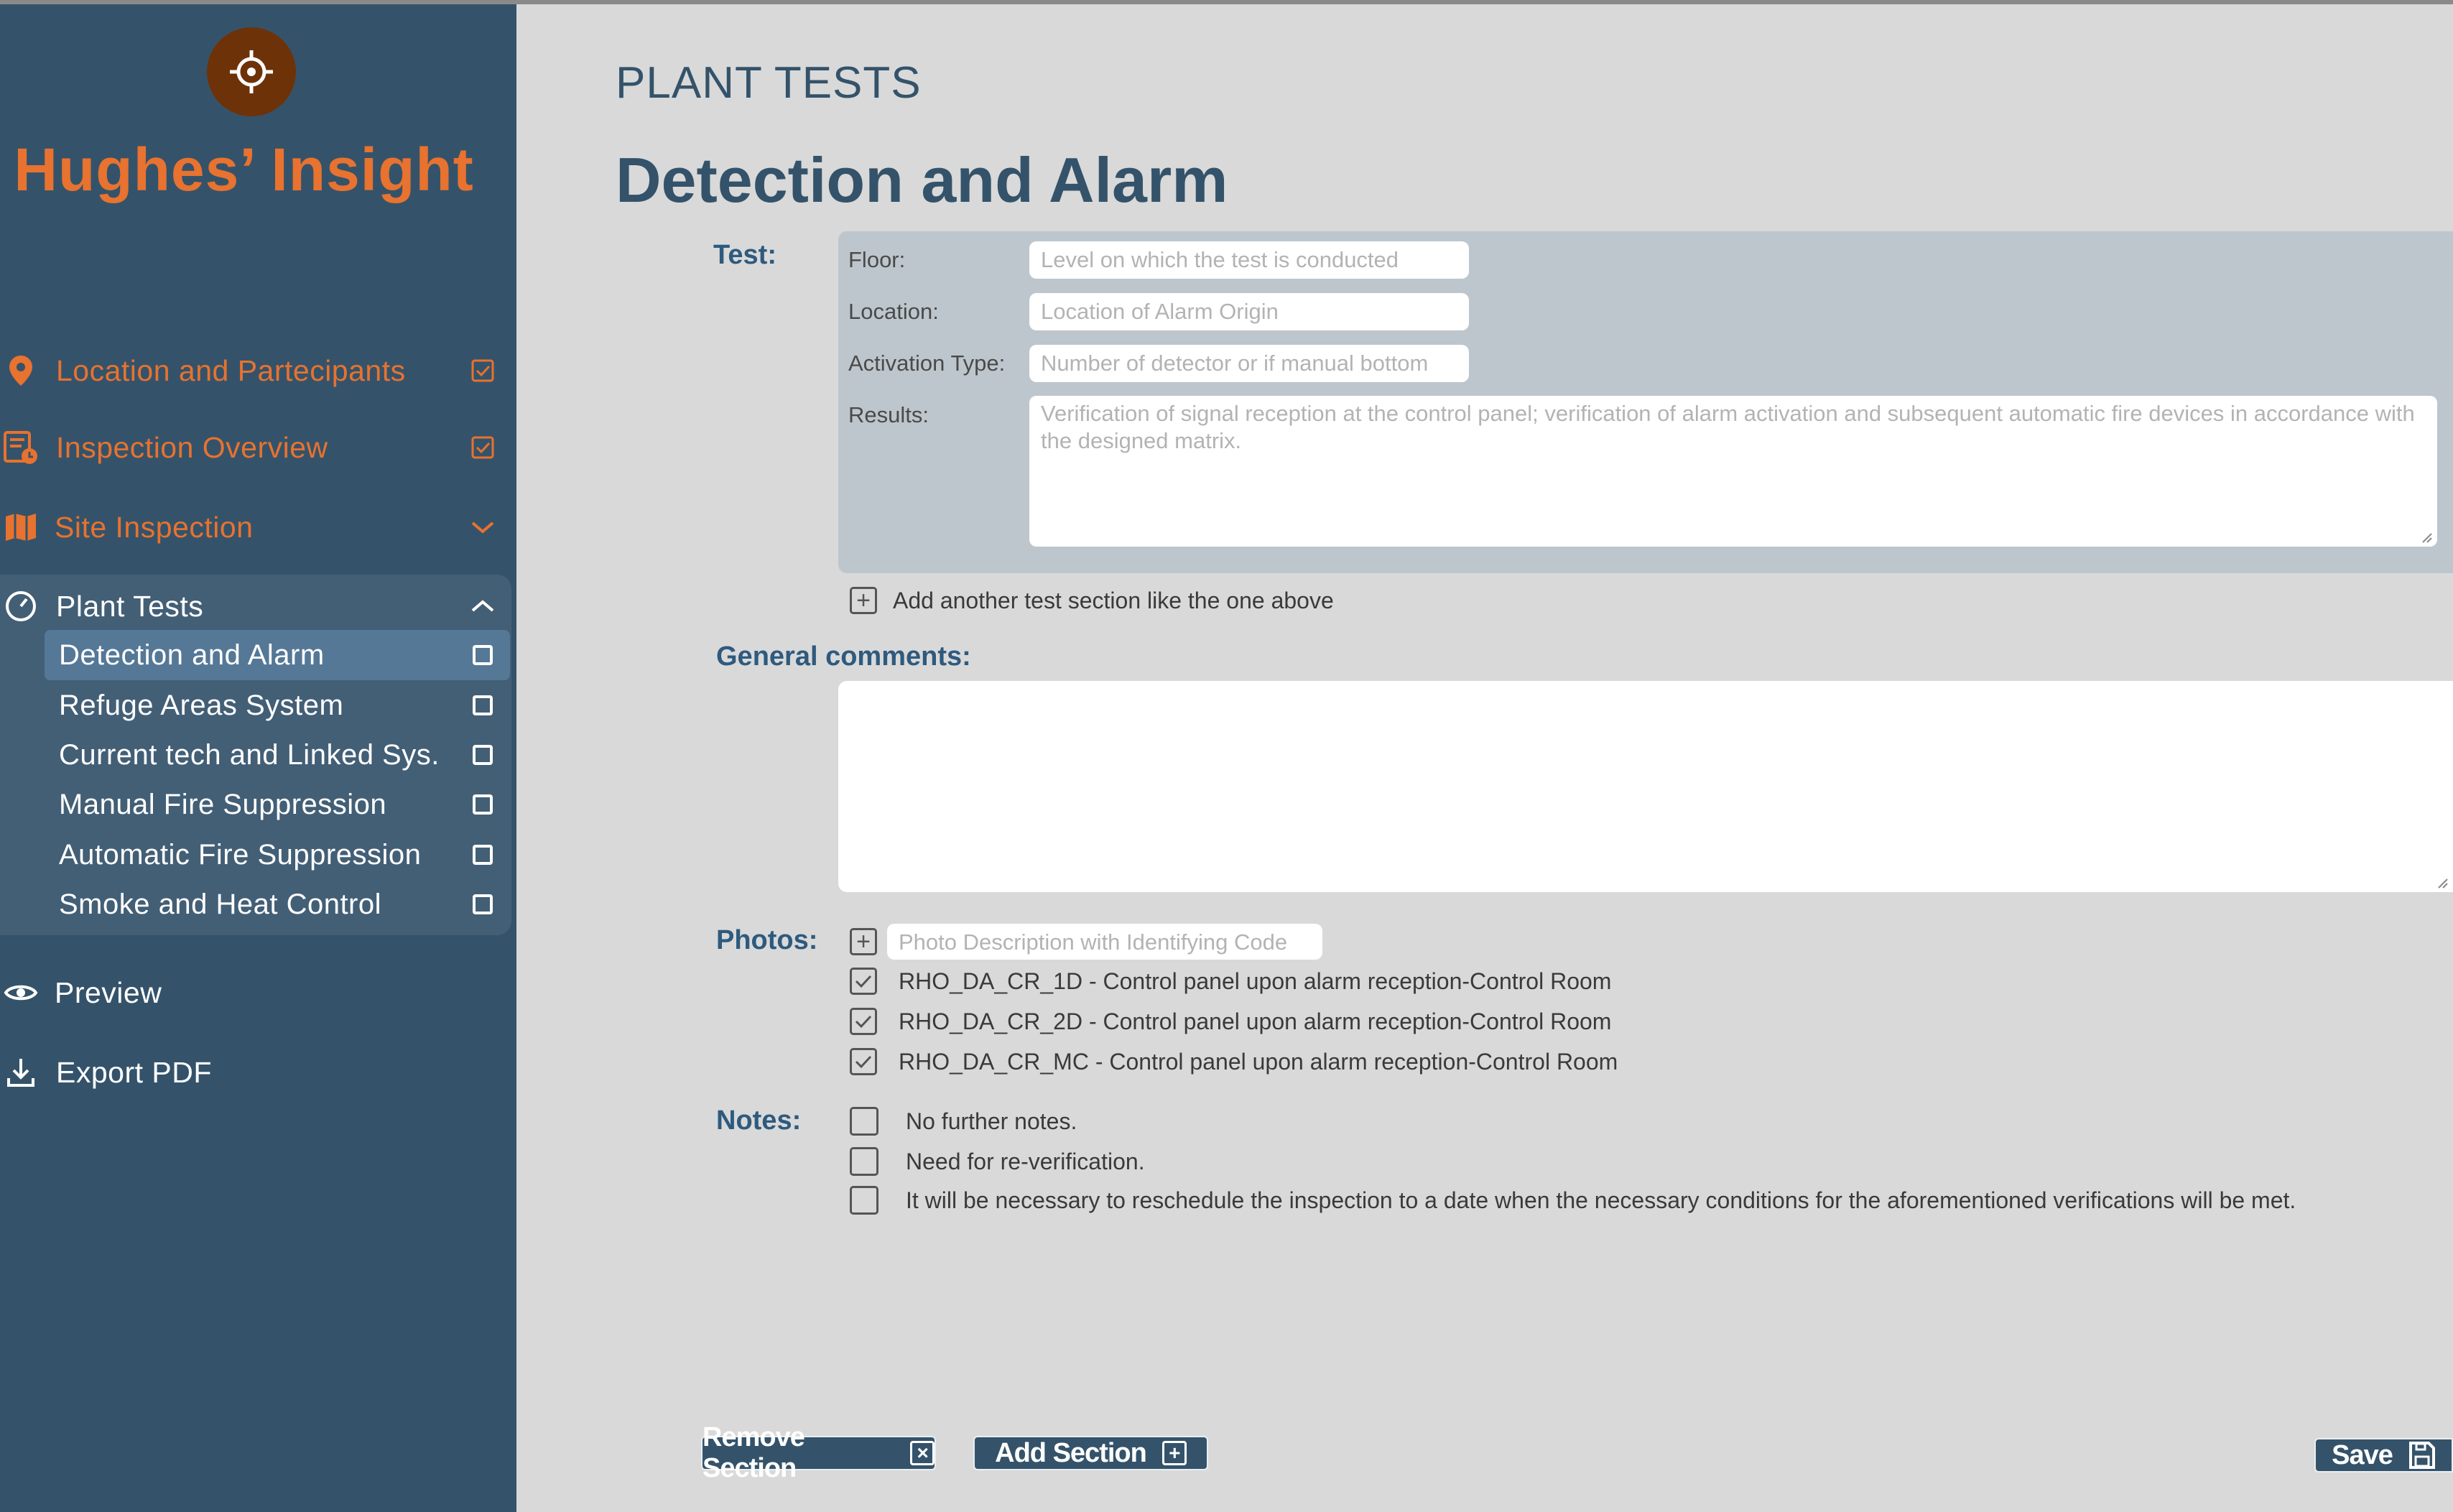 The height and width of the screenshot is (1512, 2453). I want to click on chevron-up-icon, so click(482, 606).